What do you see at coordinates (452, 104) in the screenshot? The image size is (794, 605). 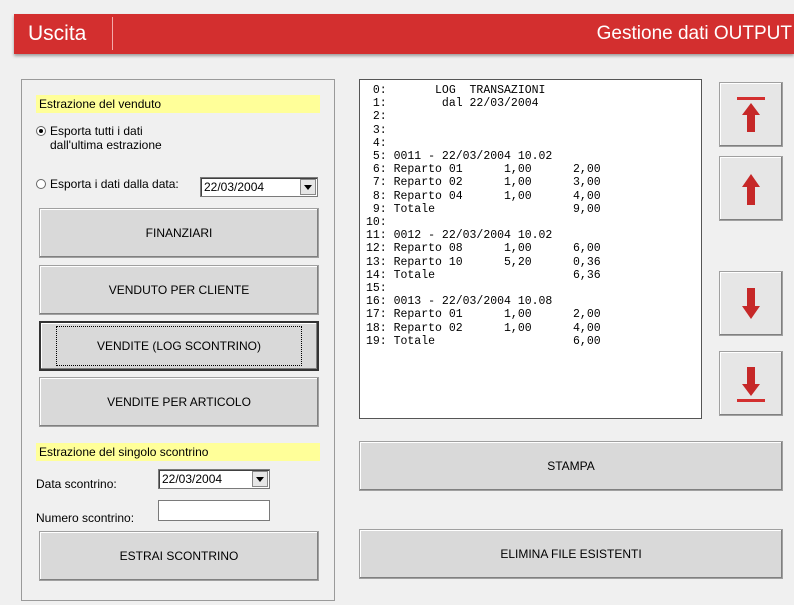 I see `log-line: 1: dal 22/03/2004` at bounding box center [452, 104].